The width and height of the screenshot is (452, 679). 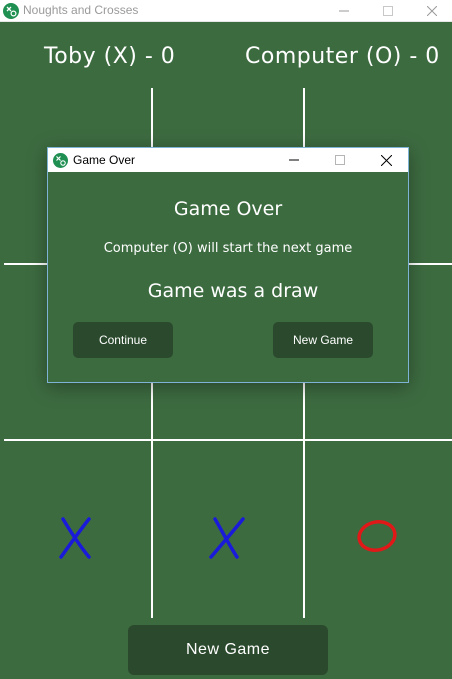 What do you see at coordinates (228, 160) in the screenshot?
I see `dialog-title-bar: Game Over` at bounding box center [228, 160].